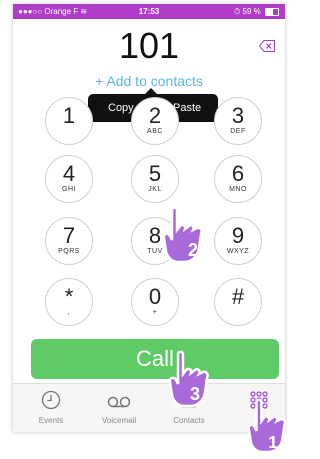 Image resolution: width=320 pixels, height=459 pixels. What do you see at coordinates (155, 121) in the screenshot?
I see `key-2: 2 ABC` at bounding box center [155, 121].